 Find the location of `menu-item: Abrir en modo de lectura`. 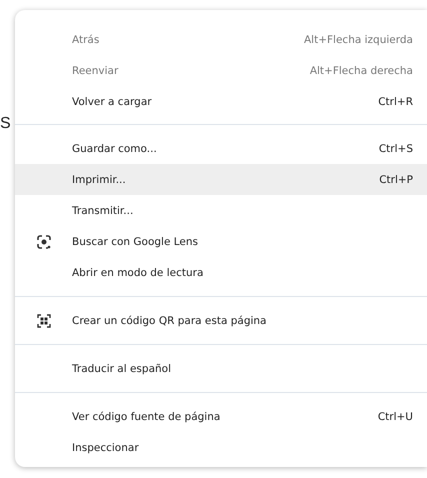

menu-item: Abrir en modo de lectura is located at coordinates (221, 272).